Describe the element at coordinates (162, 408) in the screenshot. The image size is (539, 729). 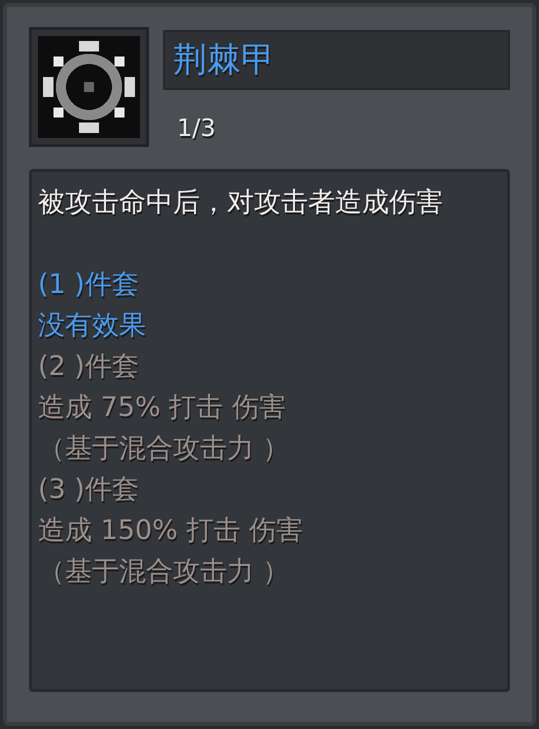
I see `set-effect-text: 造成 75% 打击 伤害` at that location.